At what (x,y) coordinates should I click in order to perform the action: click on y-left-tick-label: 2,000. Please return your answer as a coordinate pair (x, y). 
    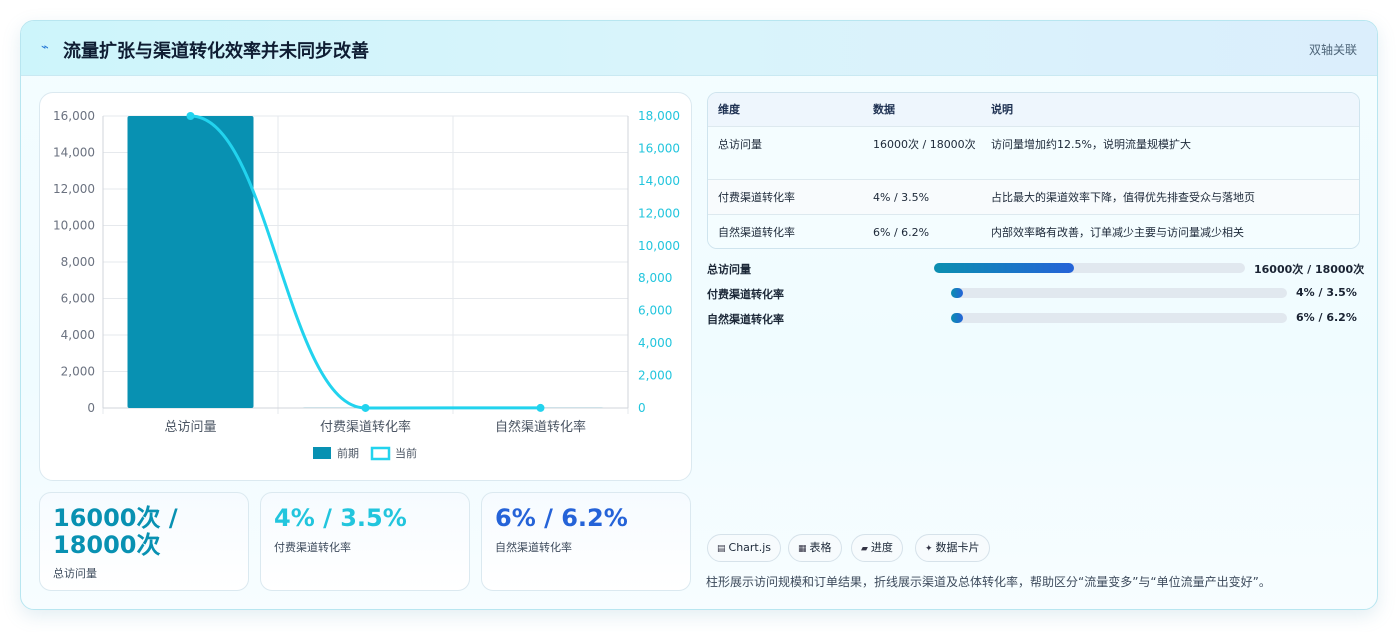
    Looking at the image, I should click on (78, 372).